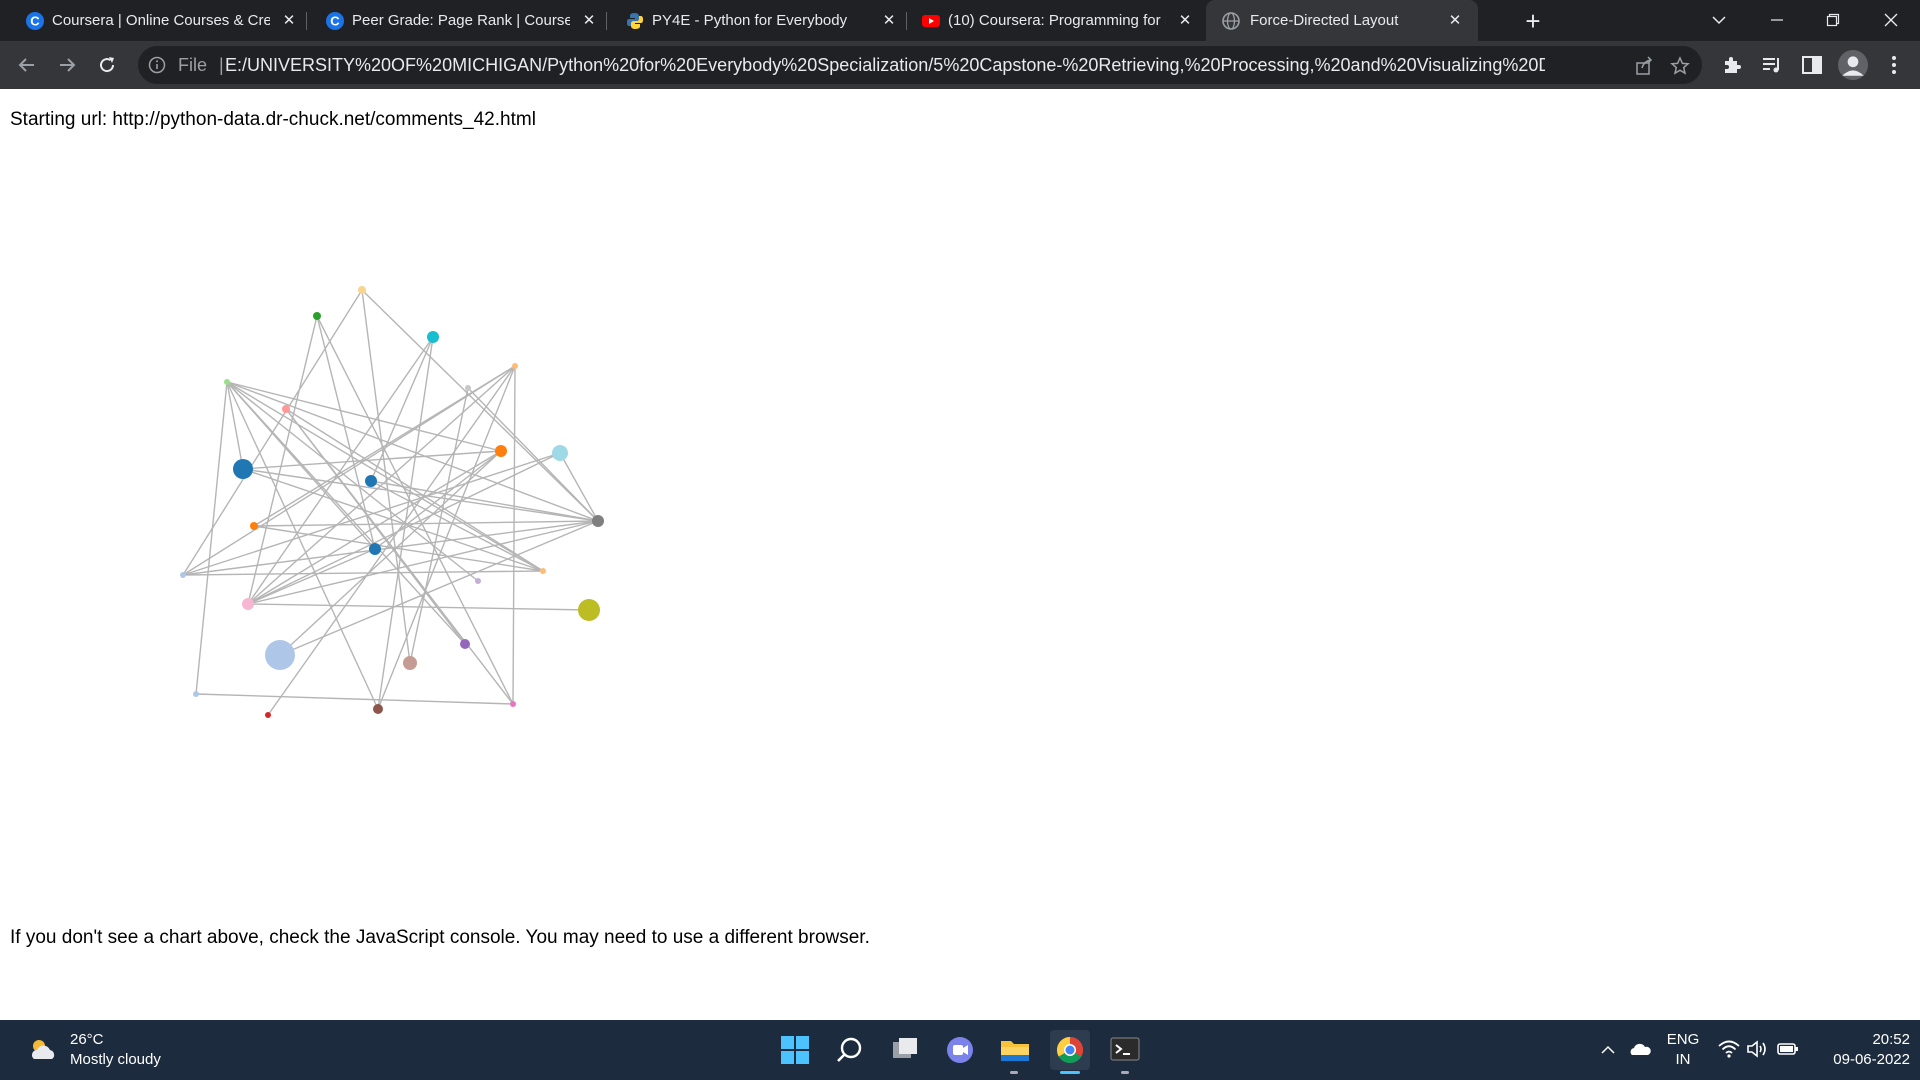 The width and height of the screenshot is (1920, 1080). What do you see at coordinates (161, 20) in the screenshot?
I see `tab-title: Coursera | Online Courses & Cred` at bounding box center [161, 20].